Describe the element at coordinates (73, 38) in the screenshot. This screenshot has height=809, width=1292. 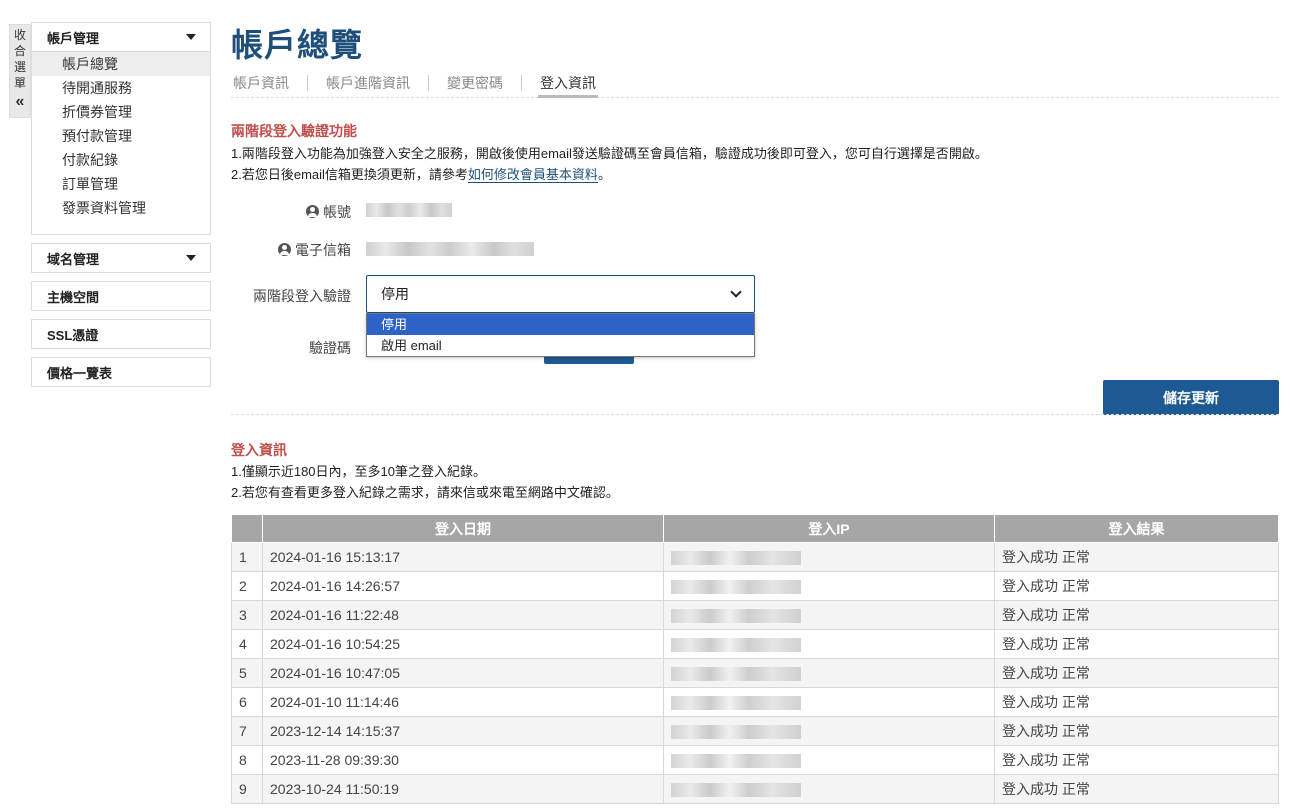
I see `sidebar-head-label: 帳戶管理` at that location.